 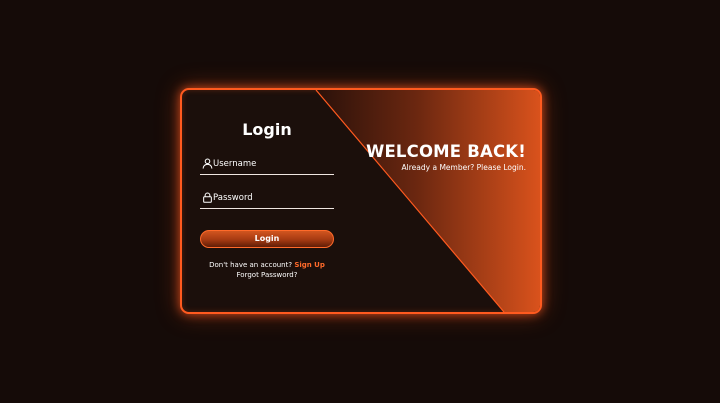 What do you see at coordinates (446, 151) in the screenshot?
I see `welcome-title: WELCOME BACK!` at bounding box center [446, 151].